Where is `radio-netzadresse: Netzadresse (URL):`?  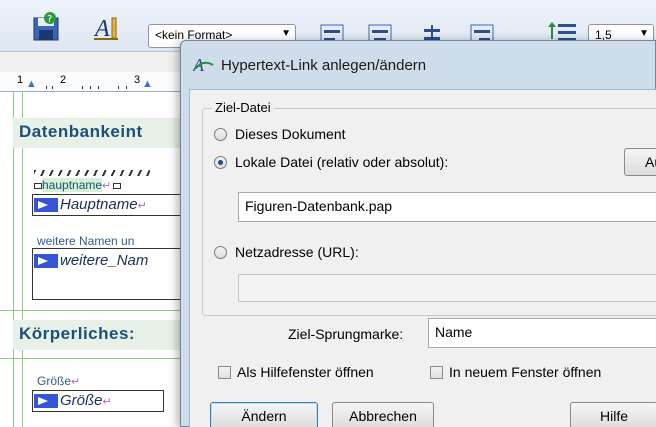
radio-netzadresse: Netzadresse (URL): is located at coordinates (286, 252).